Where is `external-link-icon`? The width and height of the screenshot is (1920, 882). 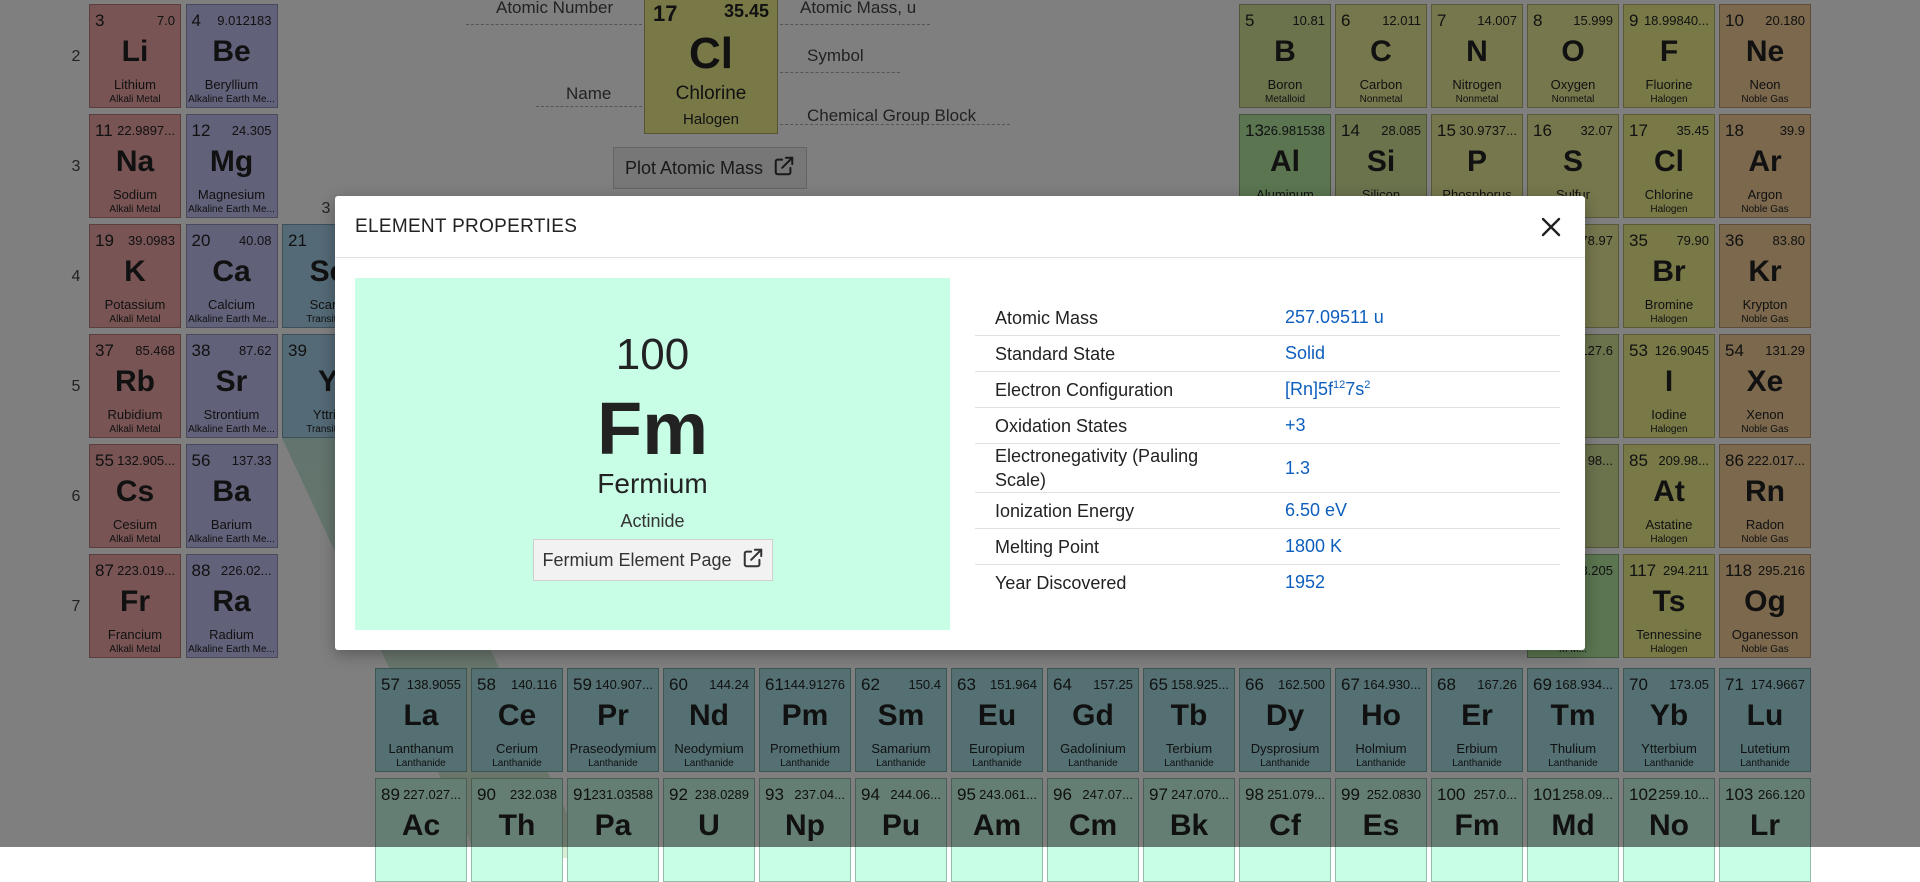
external-link-icon is located at coordinates (753, 560).